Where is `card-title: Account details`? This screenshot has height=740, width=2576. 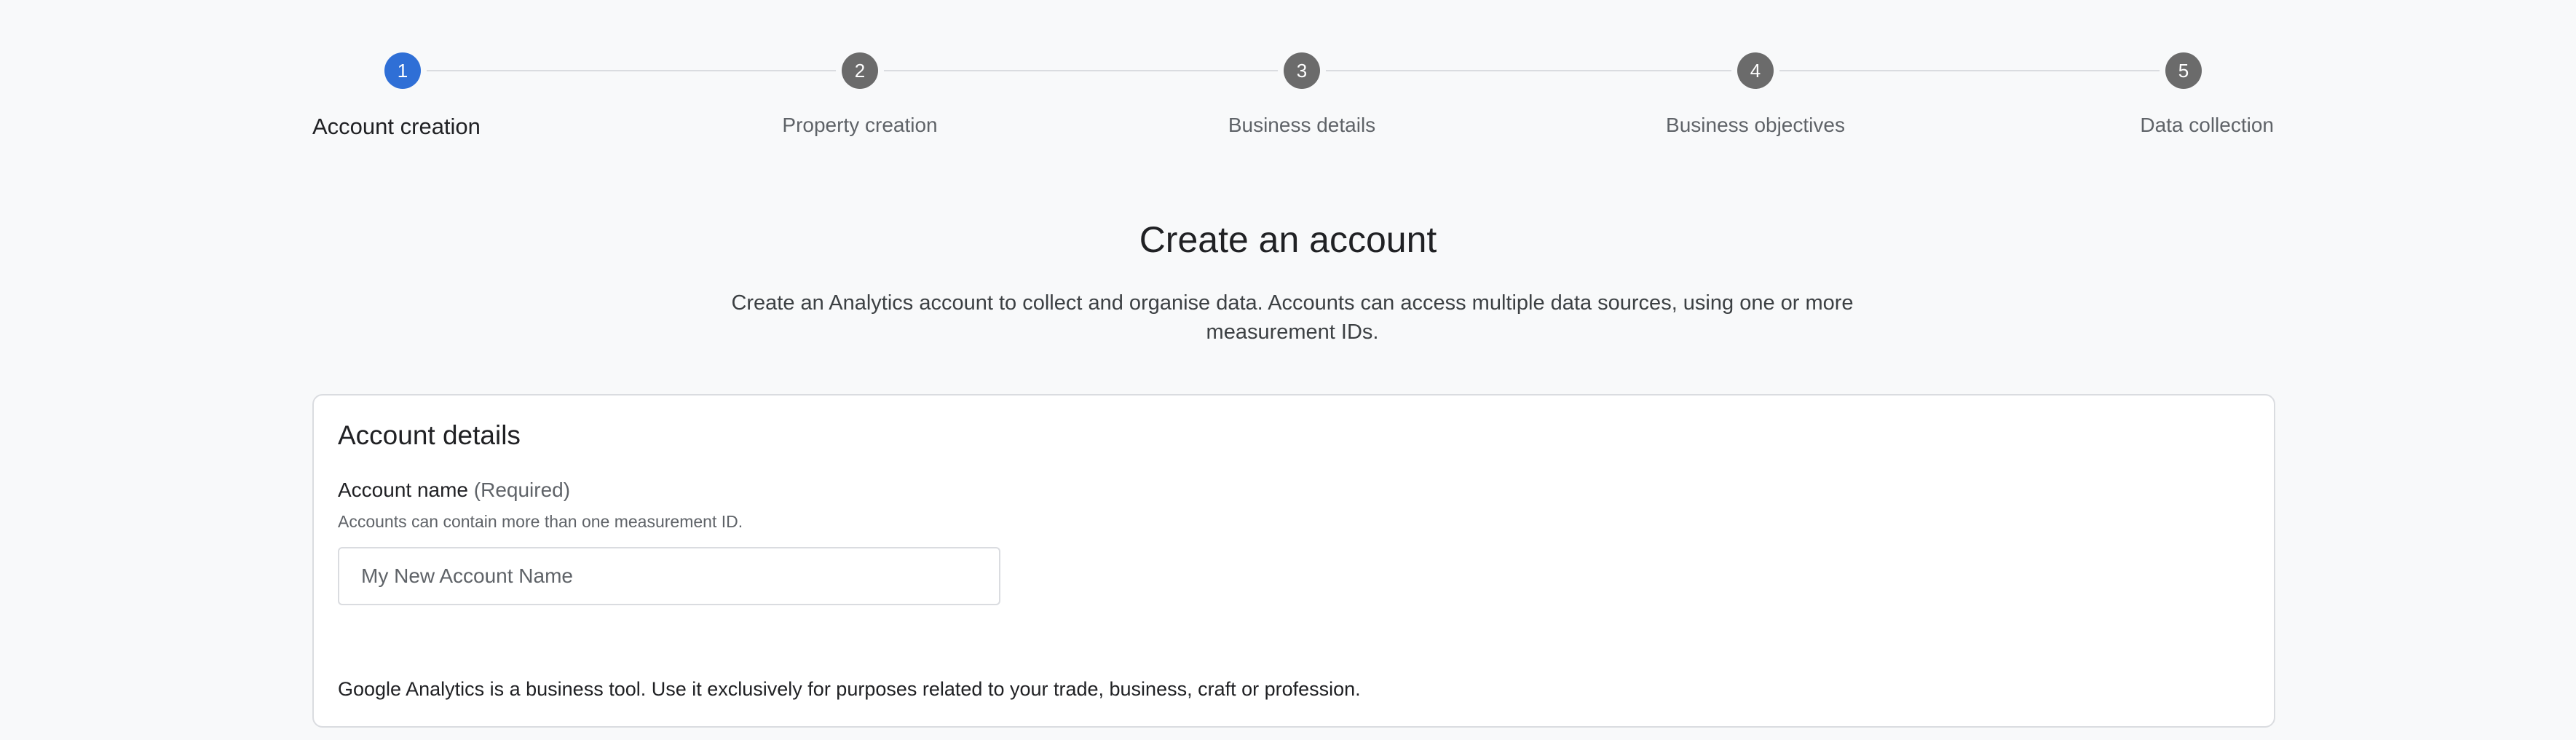
card-title: Account details is located at coordinates (429, 435).